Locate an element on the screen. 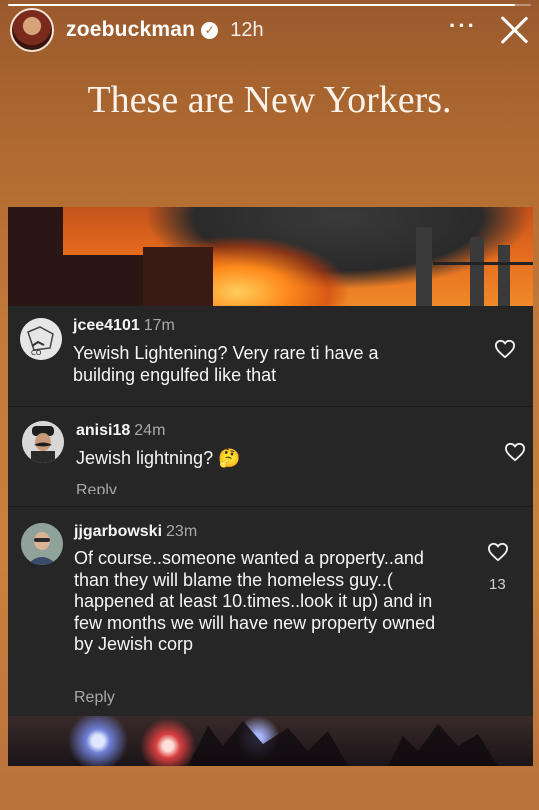  verified-badge-icon: ✓ is located at coordinates (210, 30).